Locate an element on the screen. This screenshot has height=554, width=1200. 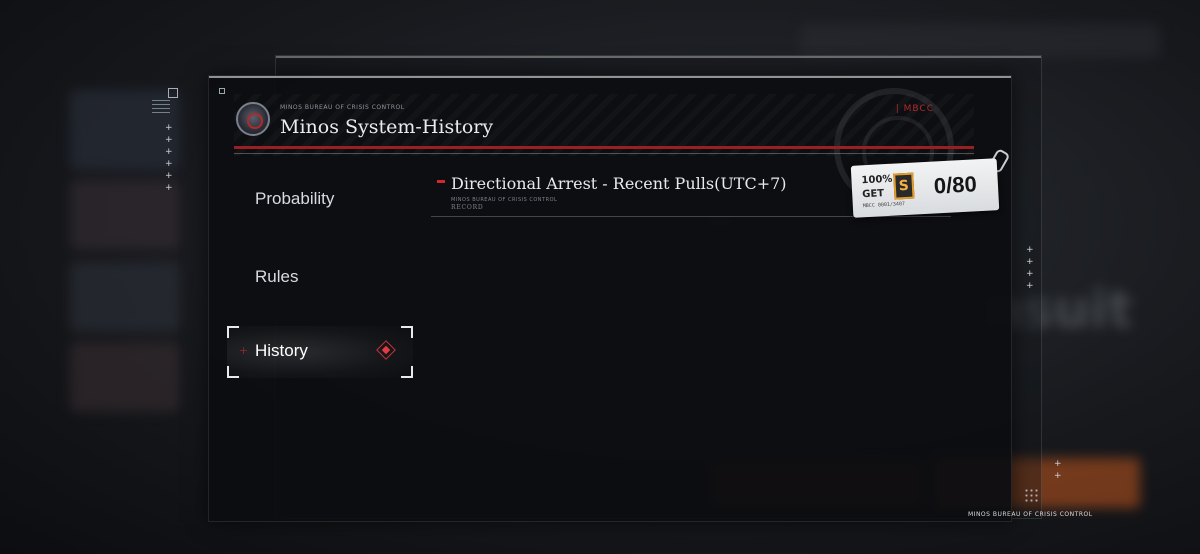
plus-column-decoration: + + is located at coordinates (1058, 470).